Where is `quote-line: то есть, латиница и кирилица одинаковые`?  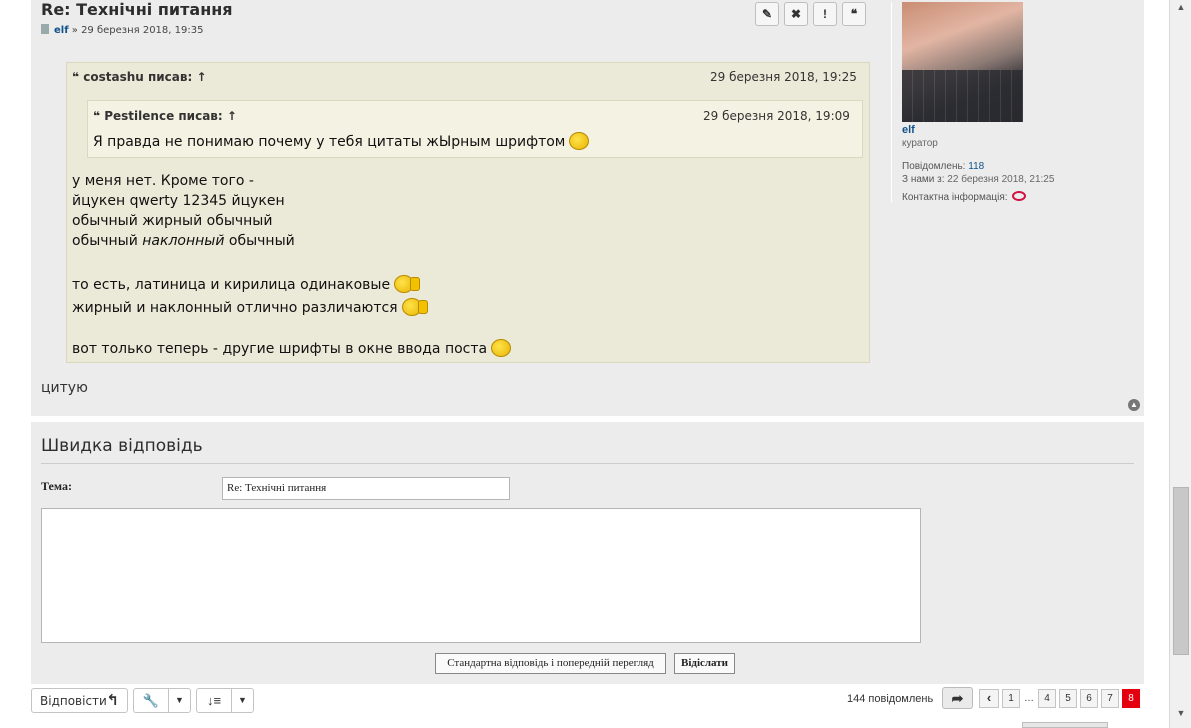 quote-line: то есть, латиница и кирилица одинаковые is located at coordinates (246, 284).